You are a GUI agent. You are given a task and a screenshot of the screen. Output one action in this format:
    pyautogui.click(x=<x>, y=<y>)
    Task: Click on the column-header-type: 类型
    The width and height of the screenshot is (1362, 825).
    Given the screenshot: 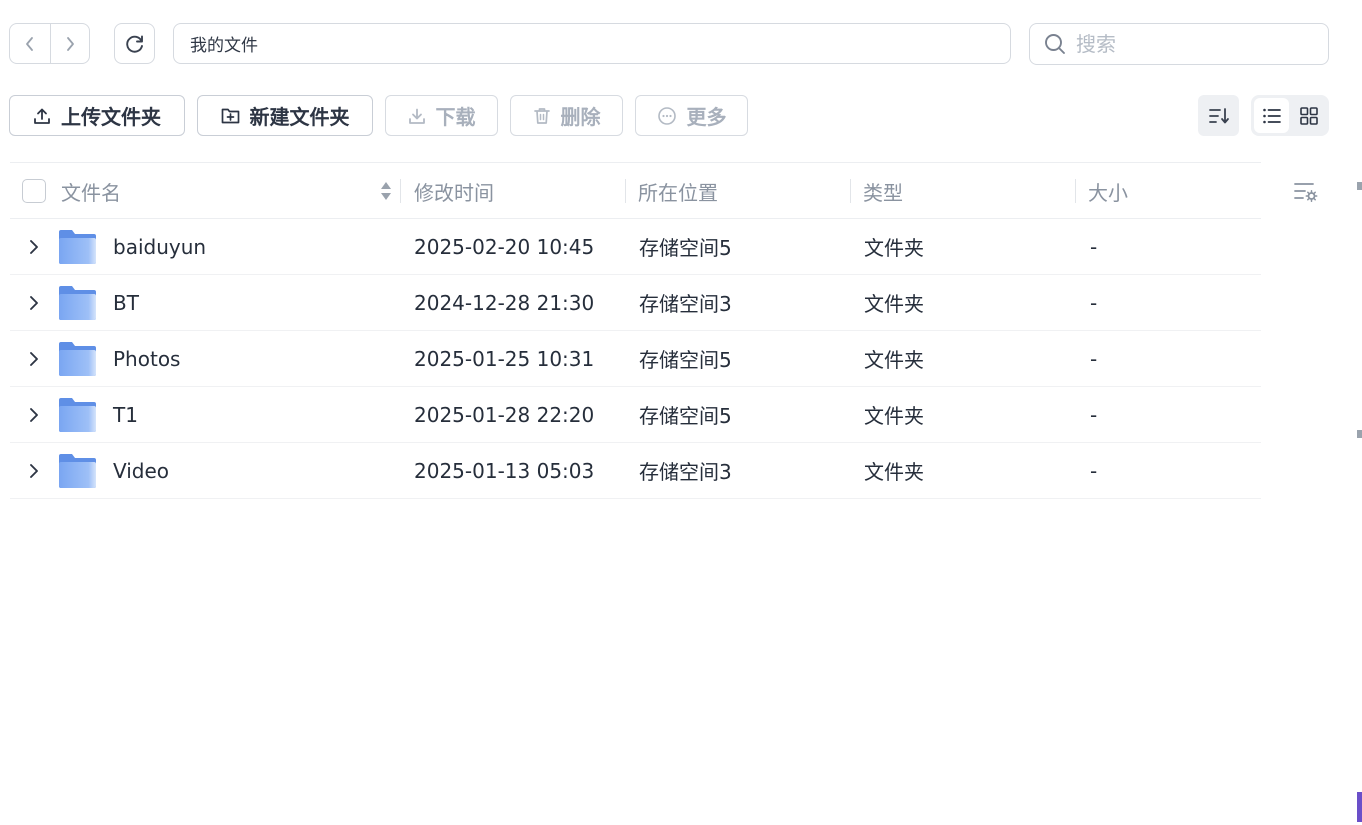 What is the action you would take?
    pyautogui.click(x=883, y=191)
    